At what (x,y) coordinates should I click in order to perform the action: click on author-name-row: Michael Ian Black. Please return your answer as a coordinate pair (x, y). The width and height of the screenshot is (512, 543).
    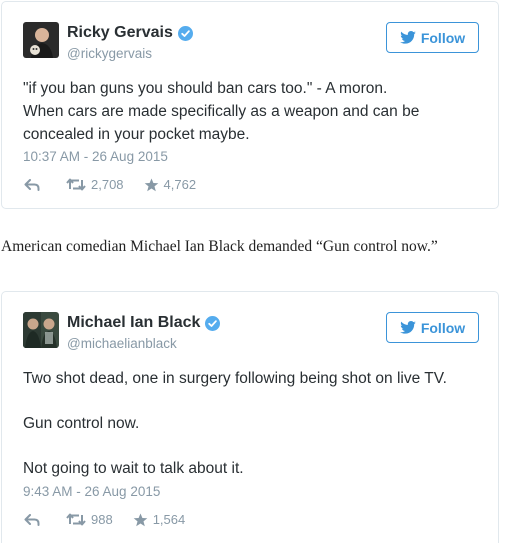
    Looking at the image, I should click on (144, 323).